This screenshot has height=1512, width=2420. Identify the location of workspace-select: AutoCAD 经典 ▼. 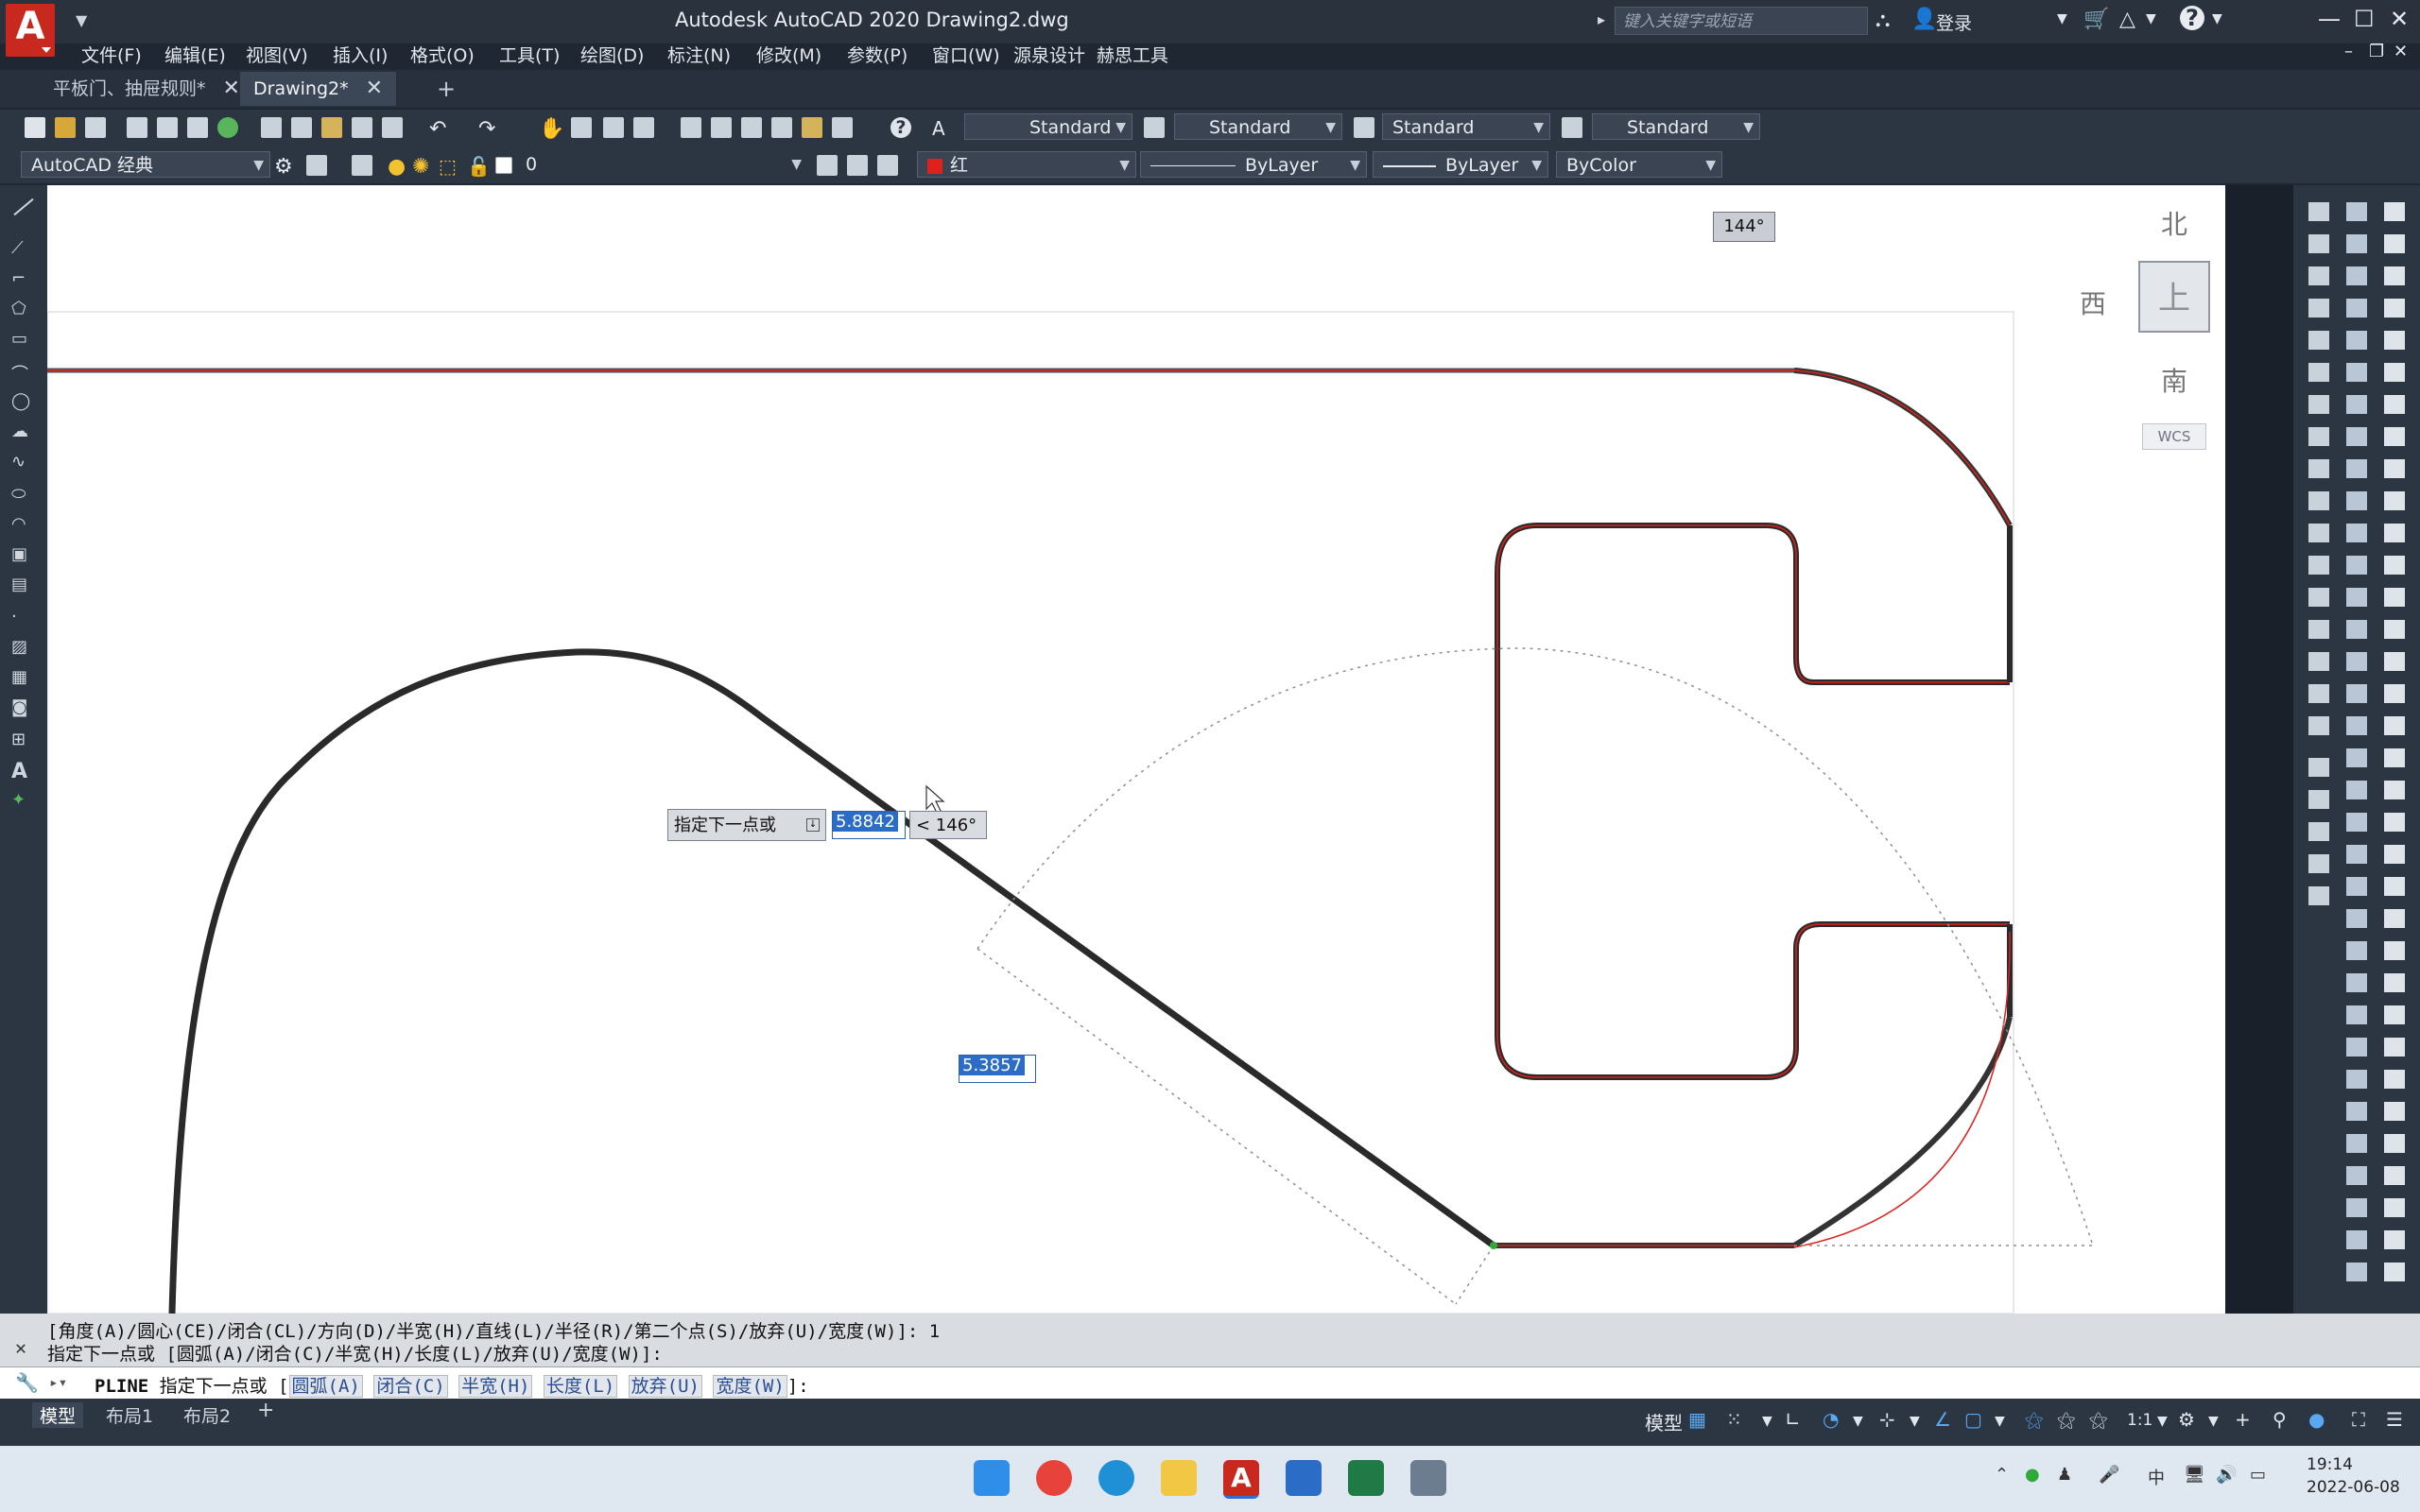
(145, 164).